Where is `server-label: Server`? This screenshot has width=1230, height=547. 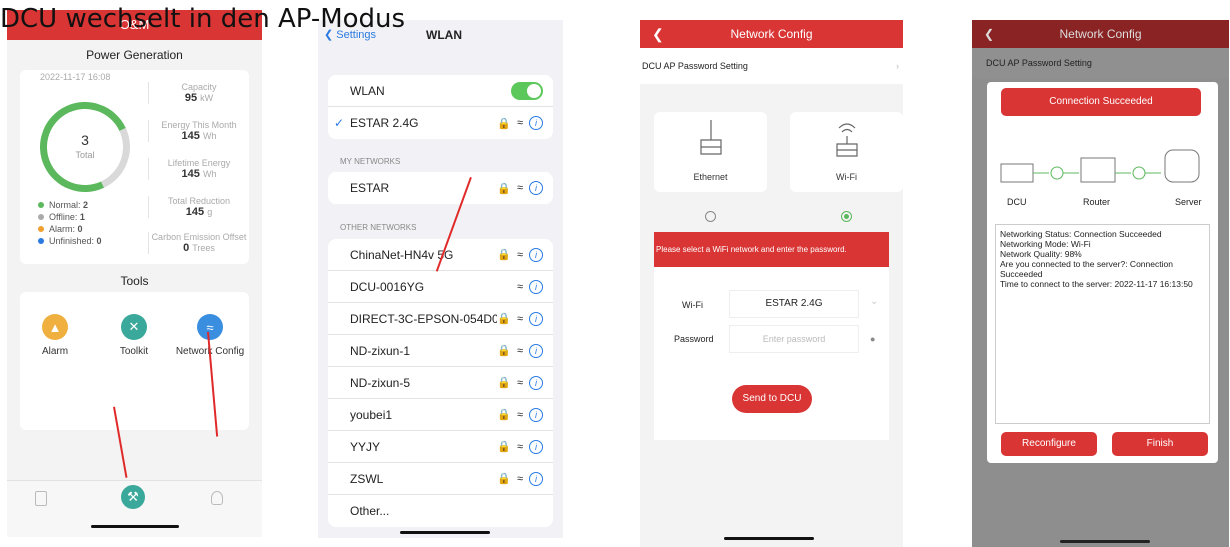 server-label: Server is located at coordinates (1188, 202).